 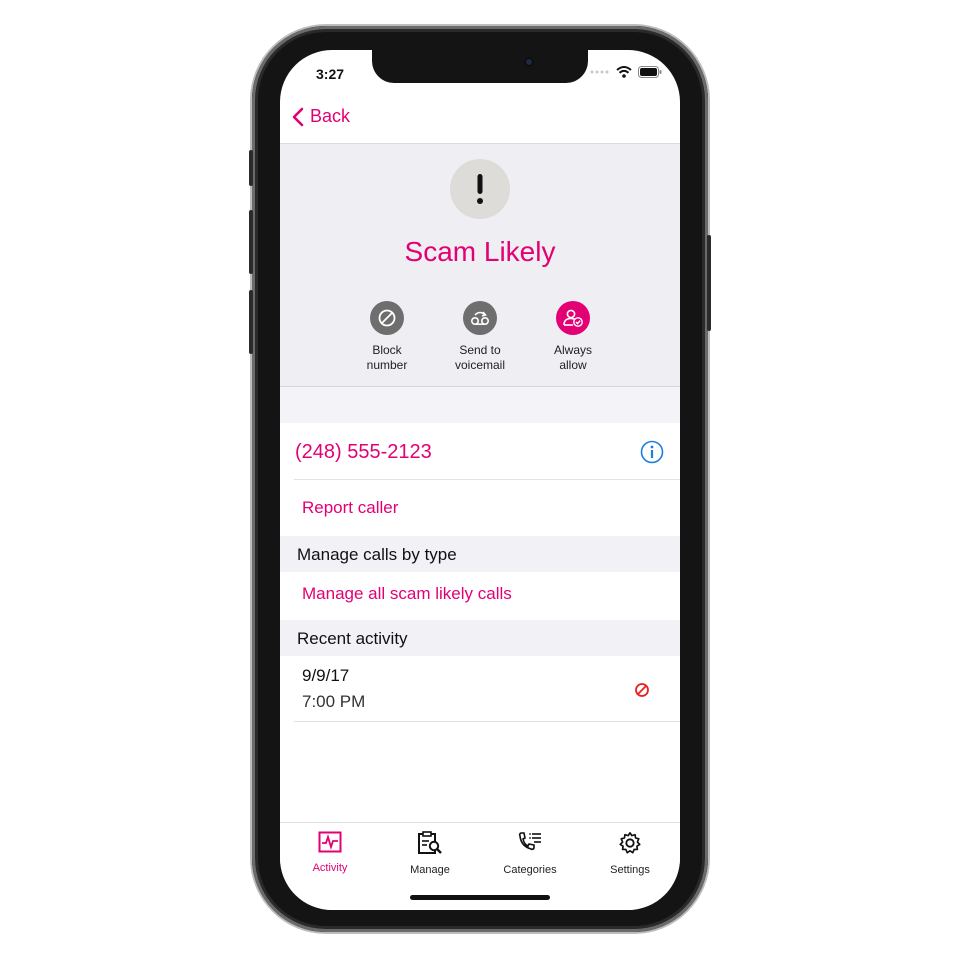 I want to click on nav-bar: Back, so click(x=480, y=124).